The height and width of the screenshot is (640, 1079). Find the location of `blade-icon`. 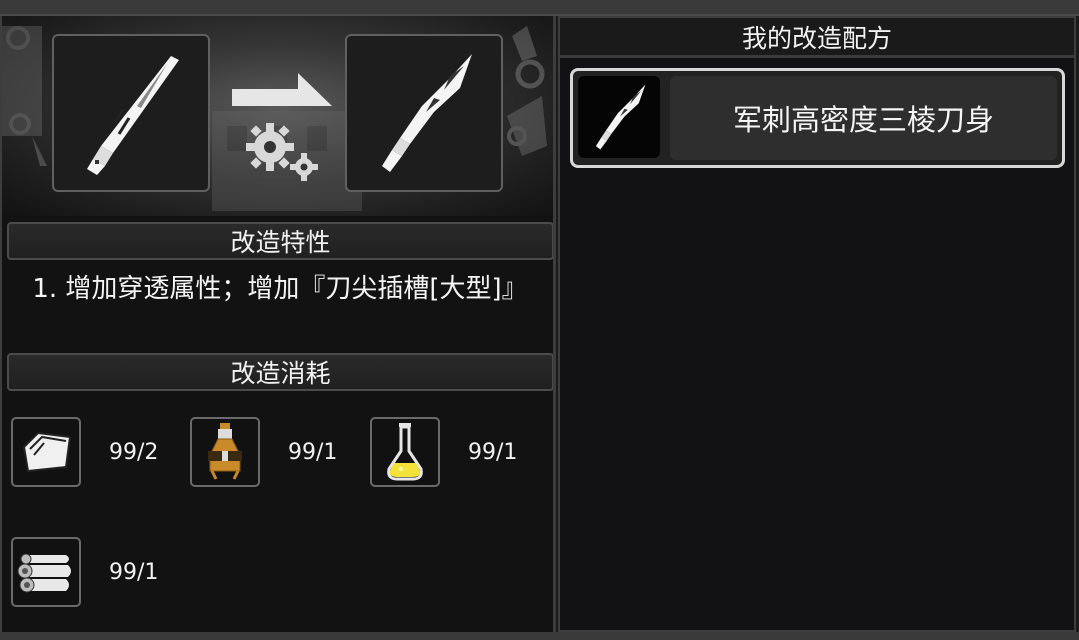

blade-icon is located at coordinates (133, 115).